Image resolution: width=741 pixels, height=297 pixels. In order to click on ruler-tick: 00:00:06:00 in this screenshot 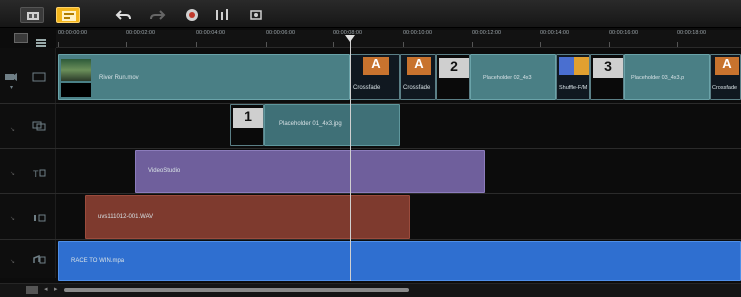, I will do `click(281, 33)`.